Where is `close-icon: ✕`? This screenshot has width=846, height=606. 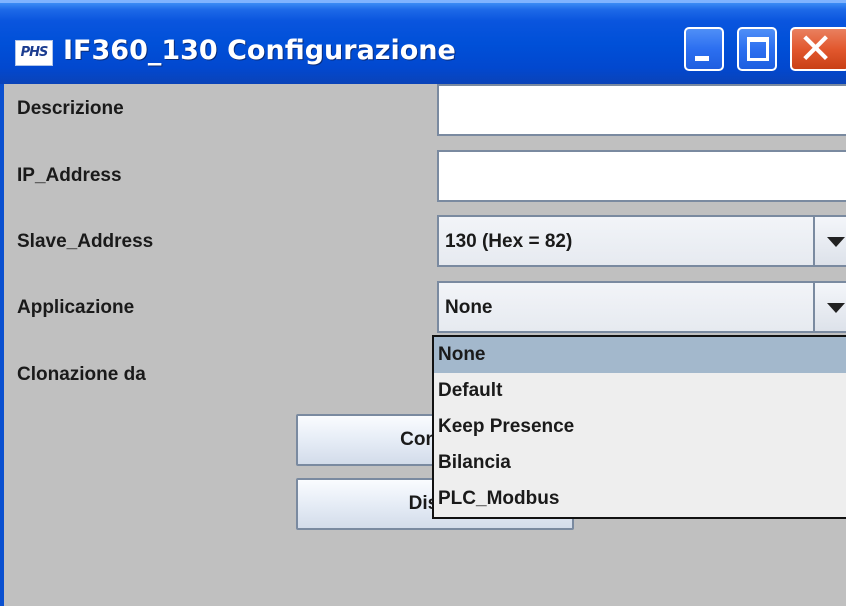 close-icon: ✕ is located at coordinates (816, 48).